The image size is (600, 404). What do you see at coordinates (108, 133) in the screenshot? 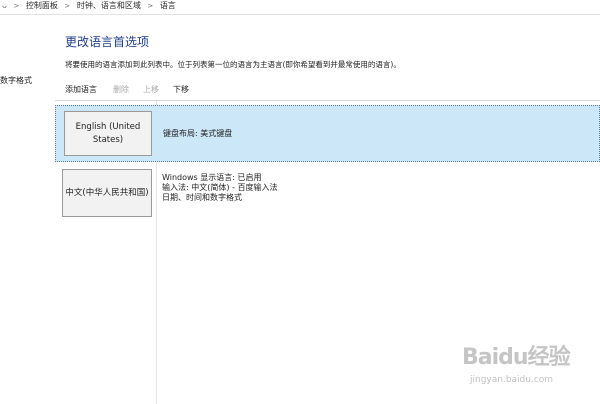
I see `language-tile-english: English (United States)` at bounding box center [108, 133].